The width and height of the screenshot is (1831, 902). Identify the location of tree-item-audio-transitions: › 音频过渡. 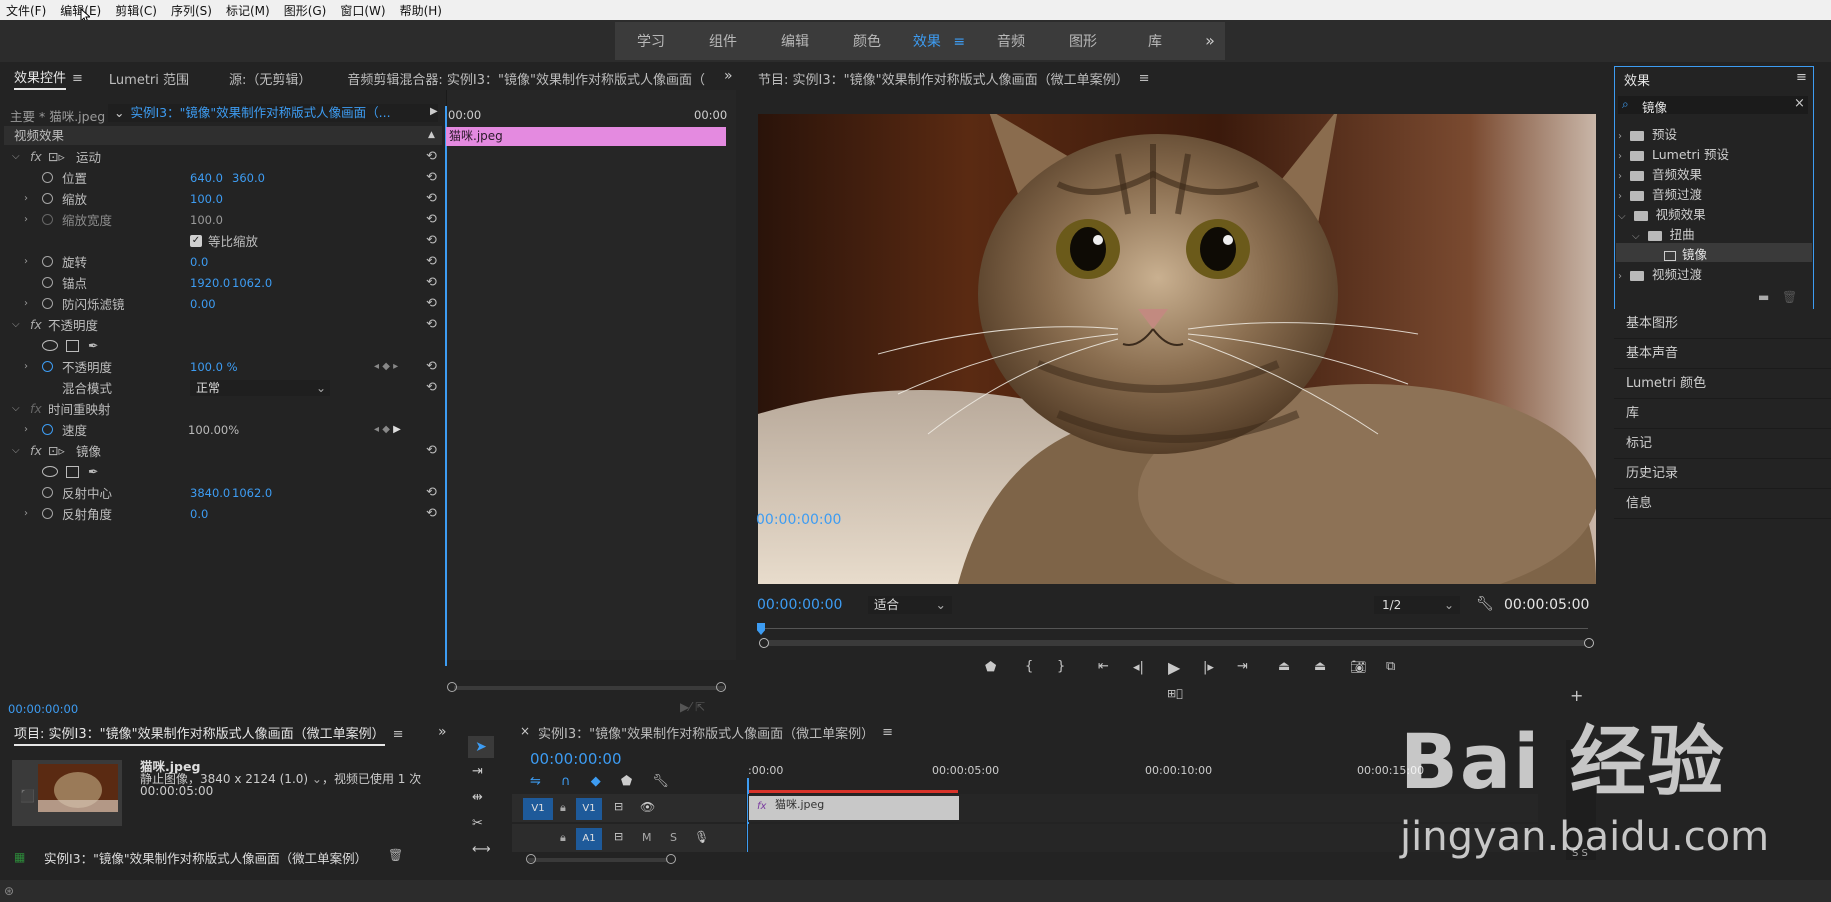
(1660, 194).